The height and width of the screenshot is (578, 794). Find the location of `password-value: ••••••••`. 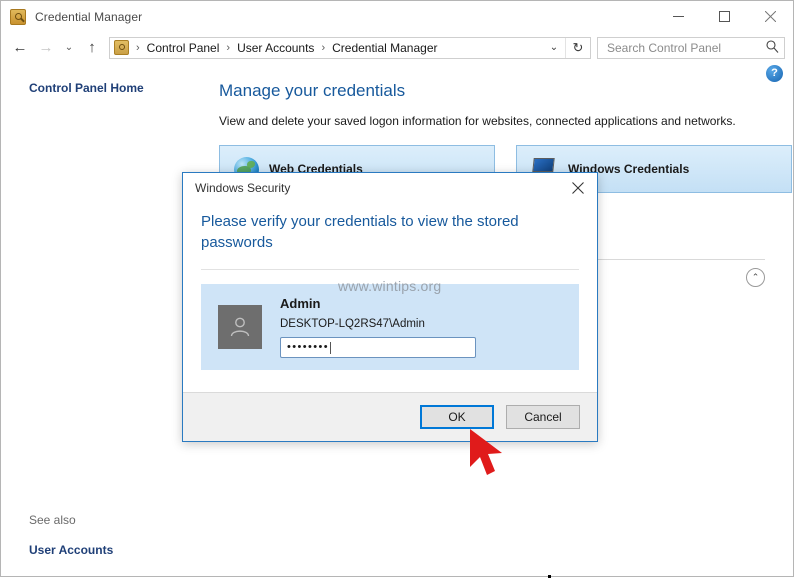

password-value: •••••••• is located at coordinates (308, 347).